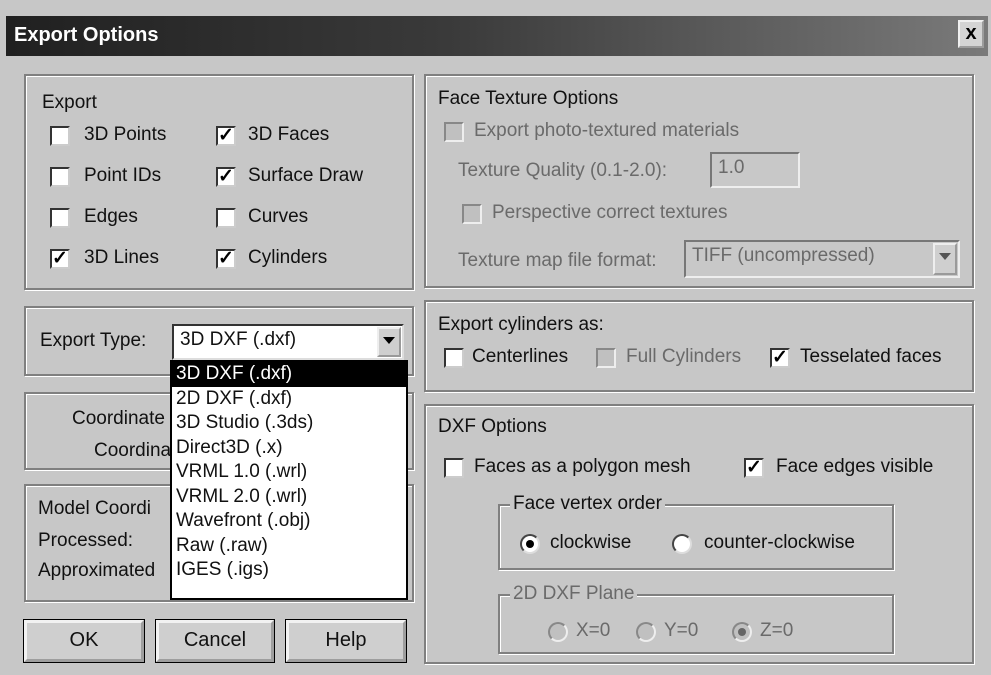 The image size is (991, 675). Describe the element at coordinates (289, 134) in the screenshot. I see `checkbox-3d-faces-label: 3D Faces` at that location.